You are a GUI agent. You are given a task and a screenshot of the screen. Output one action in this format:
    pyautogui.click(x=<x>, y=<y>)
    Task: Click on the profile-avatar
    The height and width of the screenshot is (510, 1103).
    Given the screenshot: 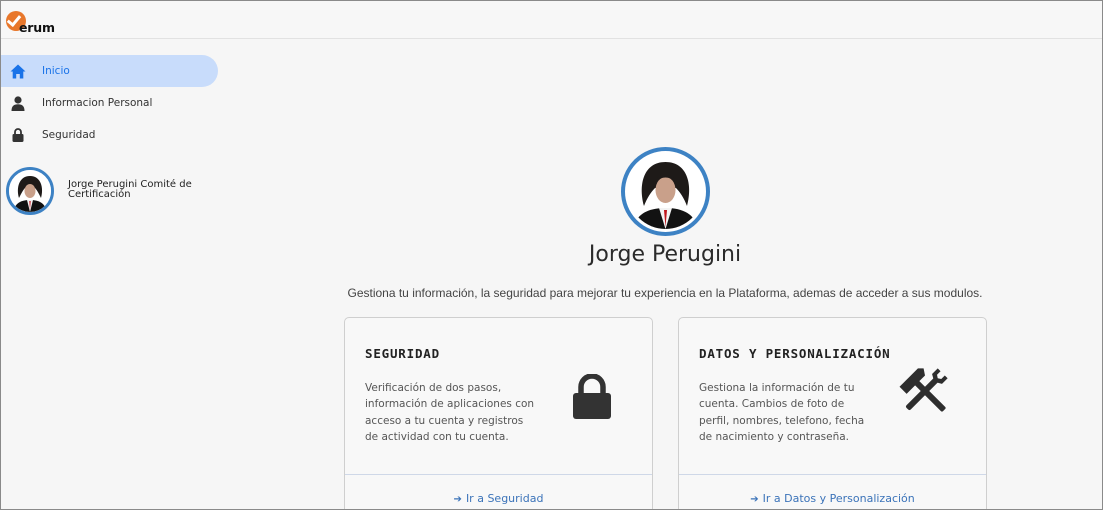 What is the action you would take?
    pyautogui.click(x=665, y=191)
    